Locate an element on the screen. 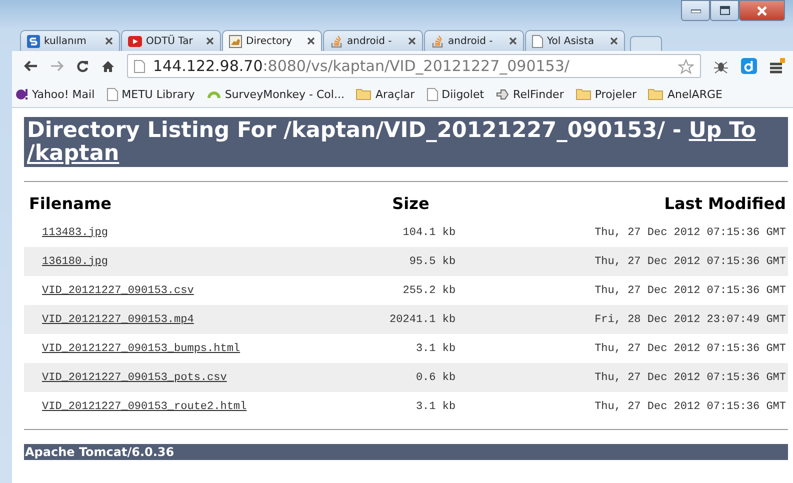 The width and height of the screenshot is (793, 483). browser-tab: Yol Asista is located at coordinates (575, 40).